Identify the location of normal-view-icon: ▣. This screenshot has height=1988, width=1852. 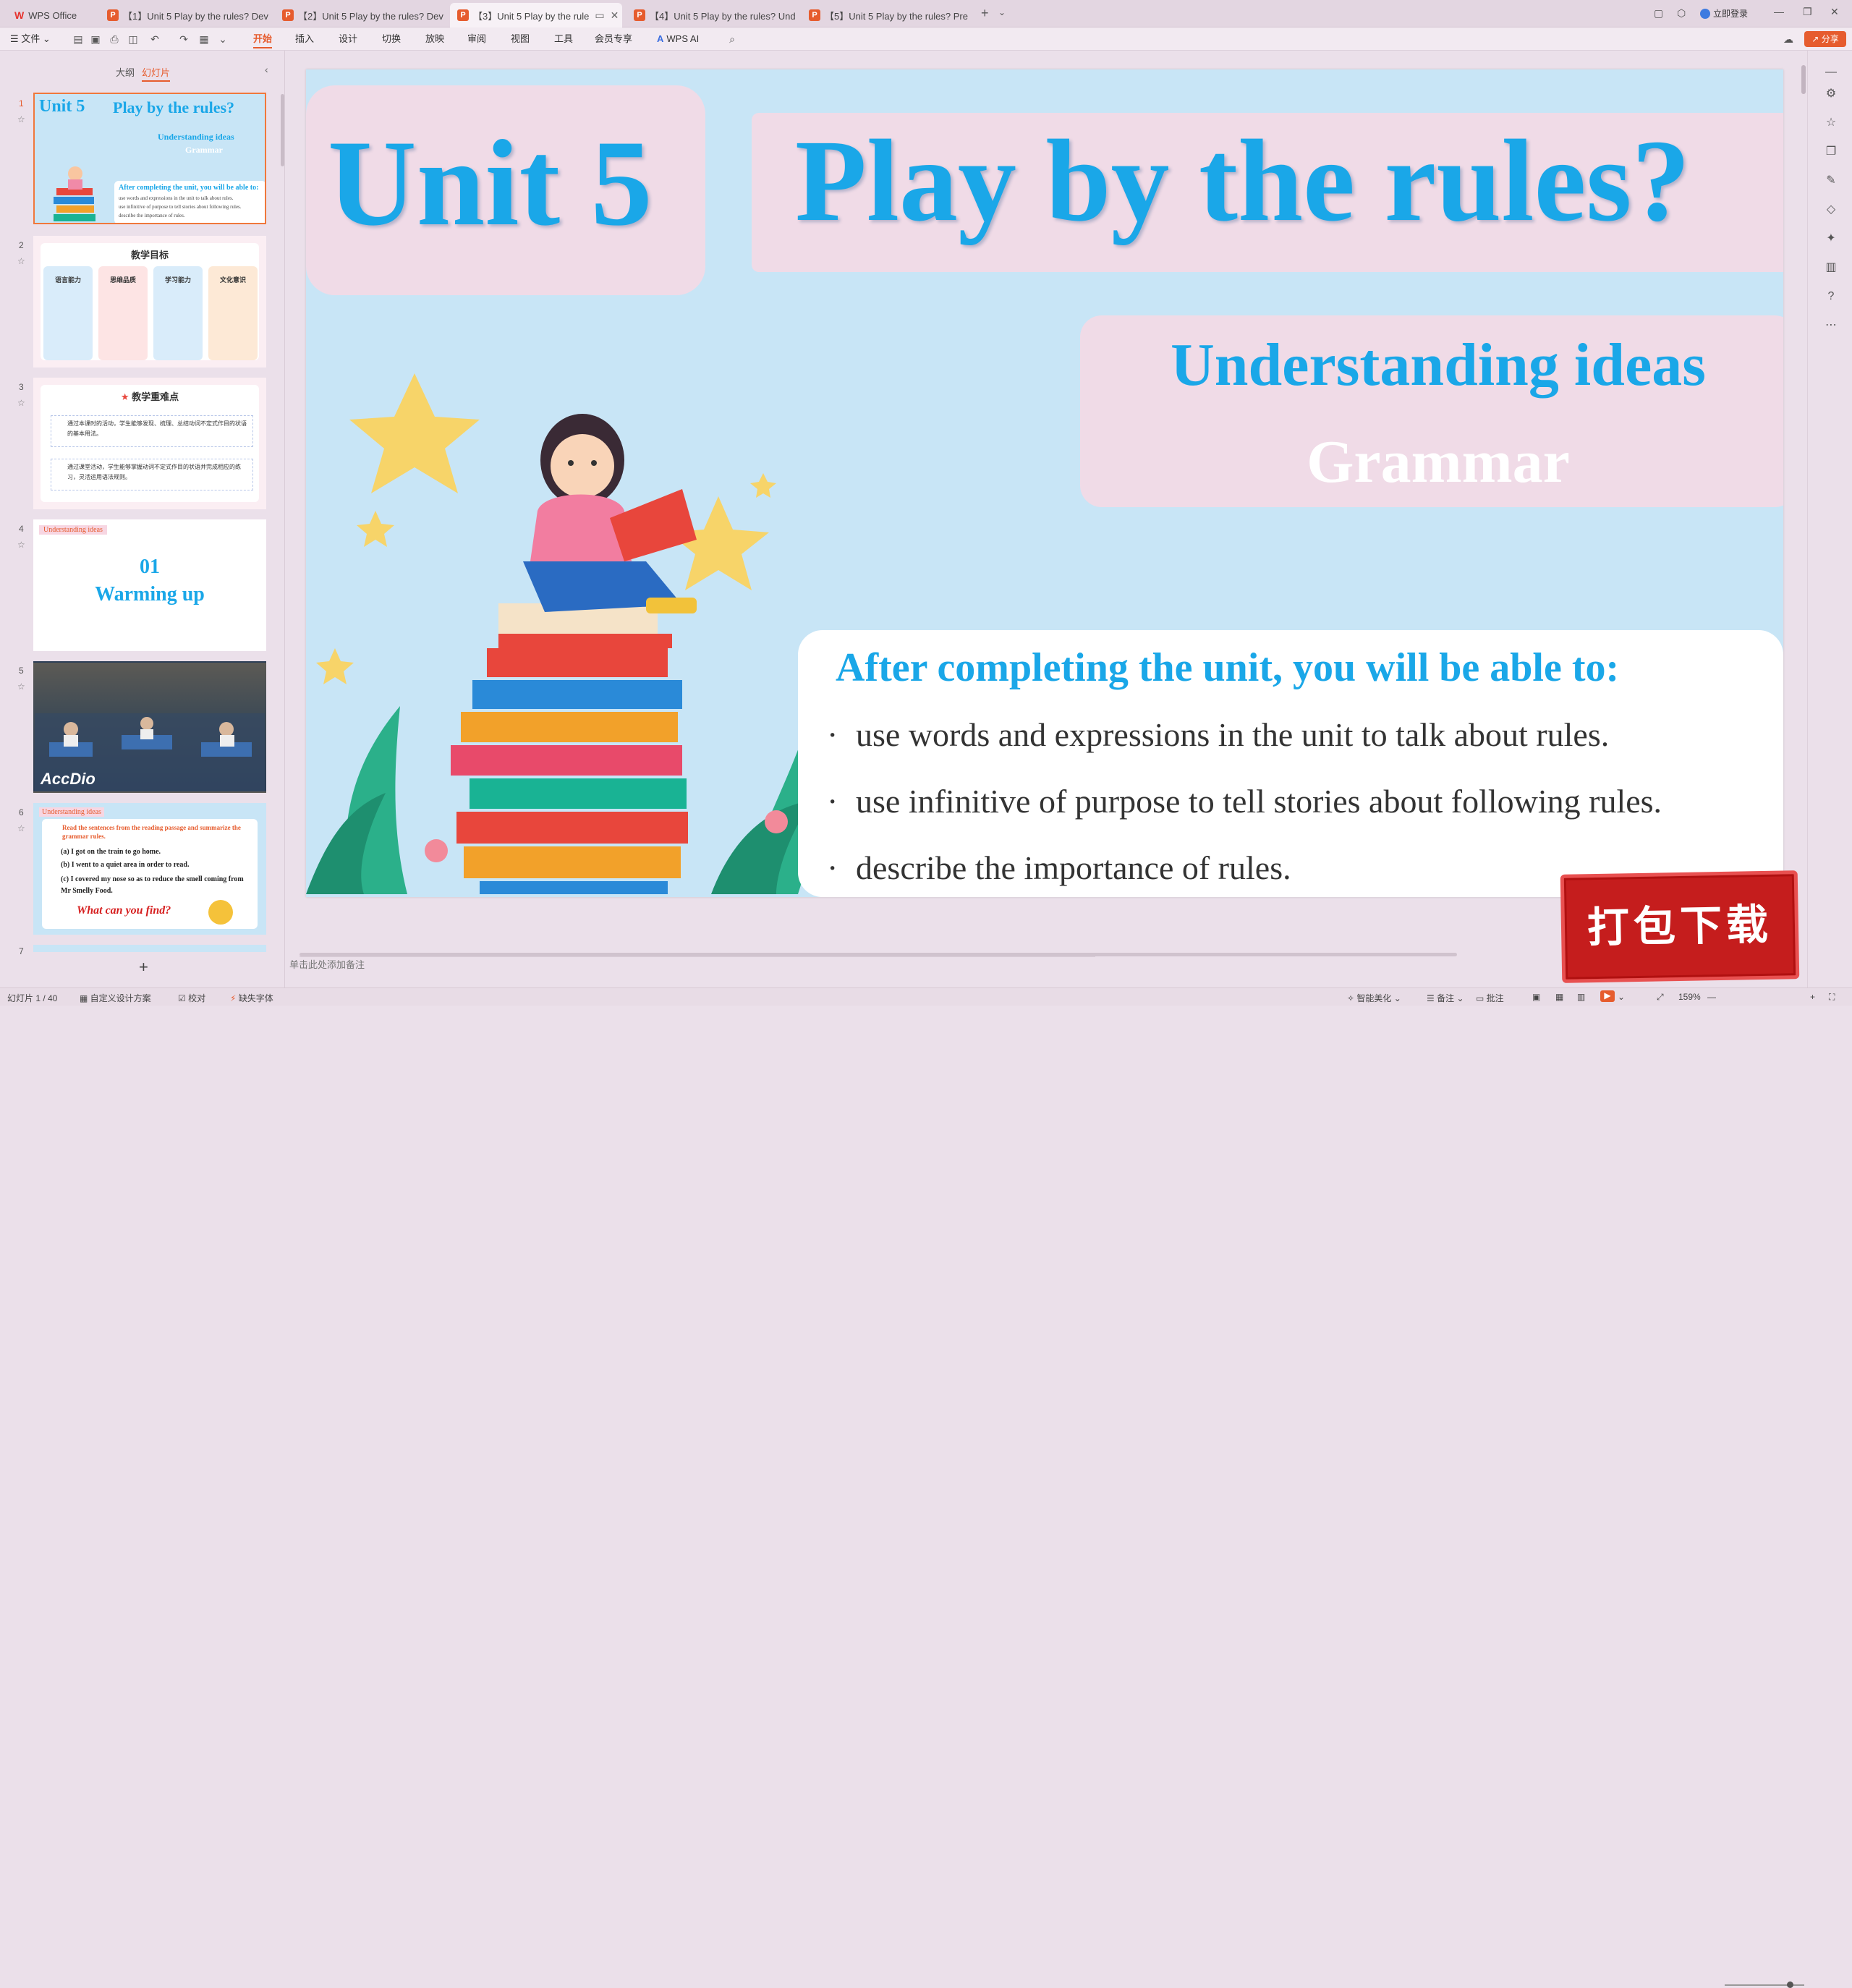
(1536, 997).